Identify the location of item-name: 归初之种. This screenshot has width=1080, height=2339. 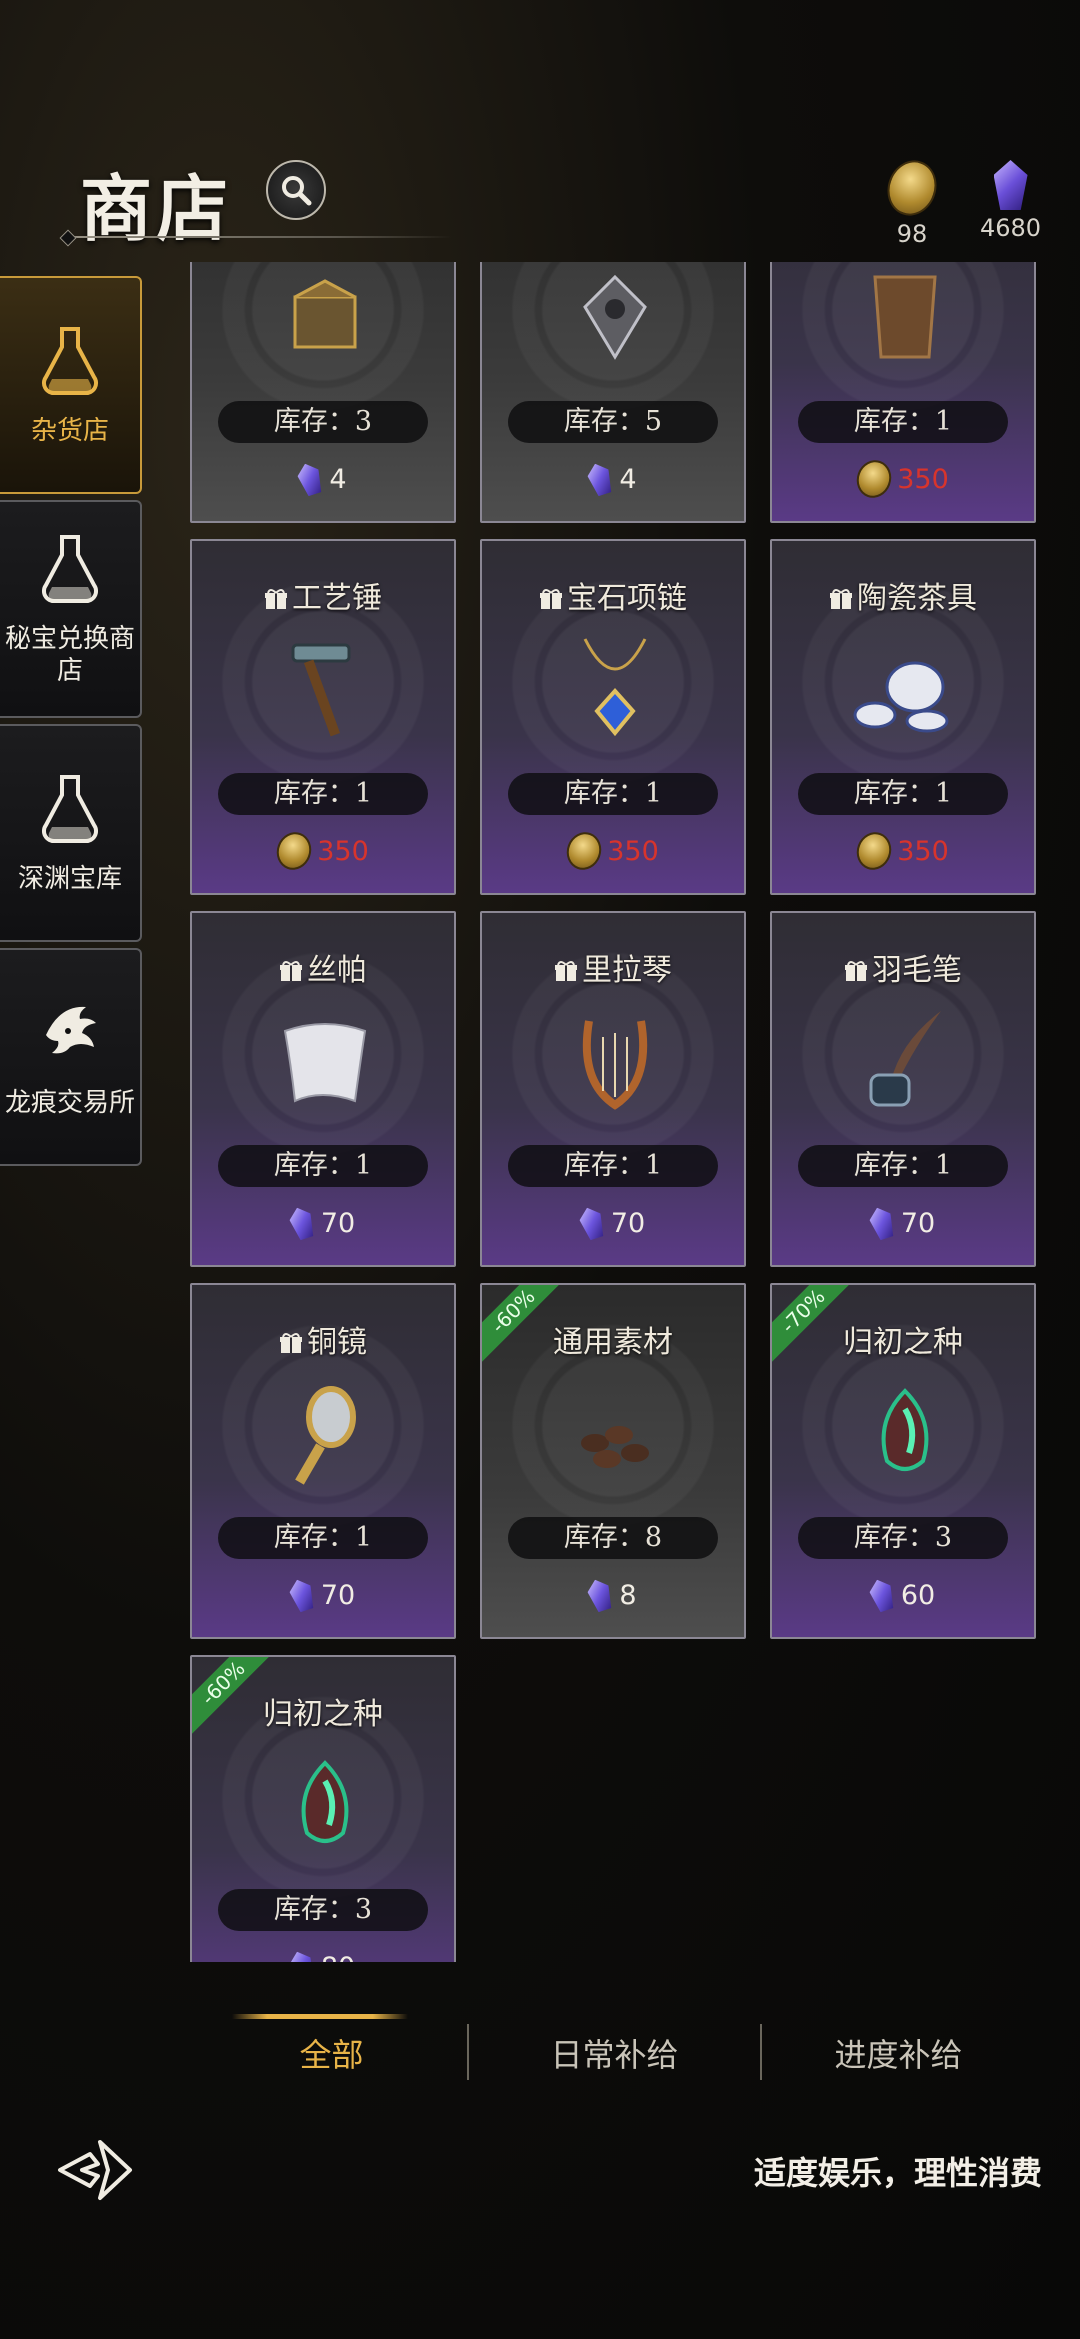
(903, 1339).